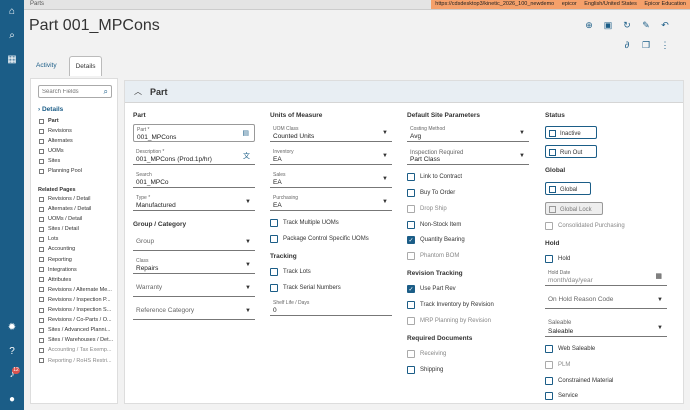  I want to click on web-saleable-checkbox: Web Saleable, so click(570, 349).